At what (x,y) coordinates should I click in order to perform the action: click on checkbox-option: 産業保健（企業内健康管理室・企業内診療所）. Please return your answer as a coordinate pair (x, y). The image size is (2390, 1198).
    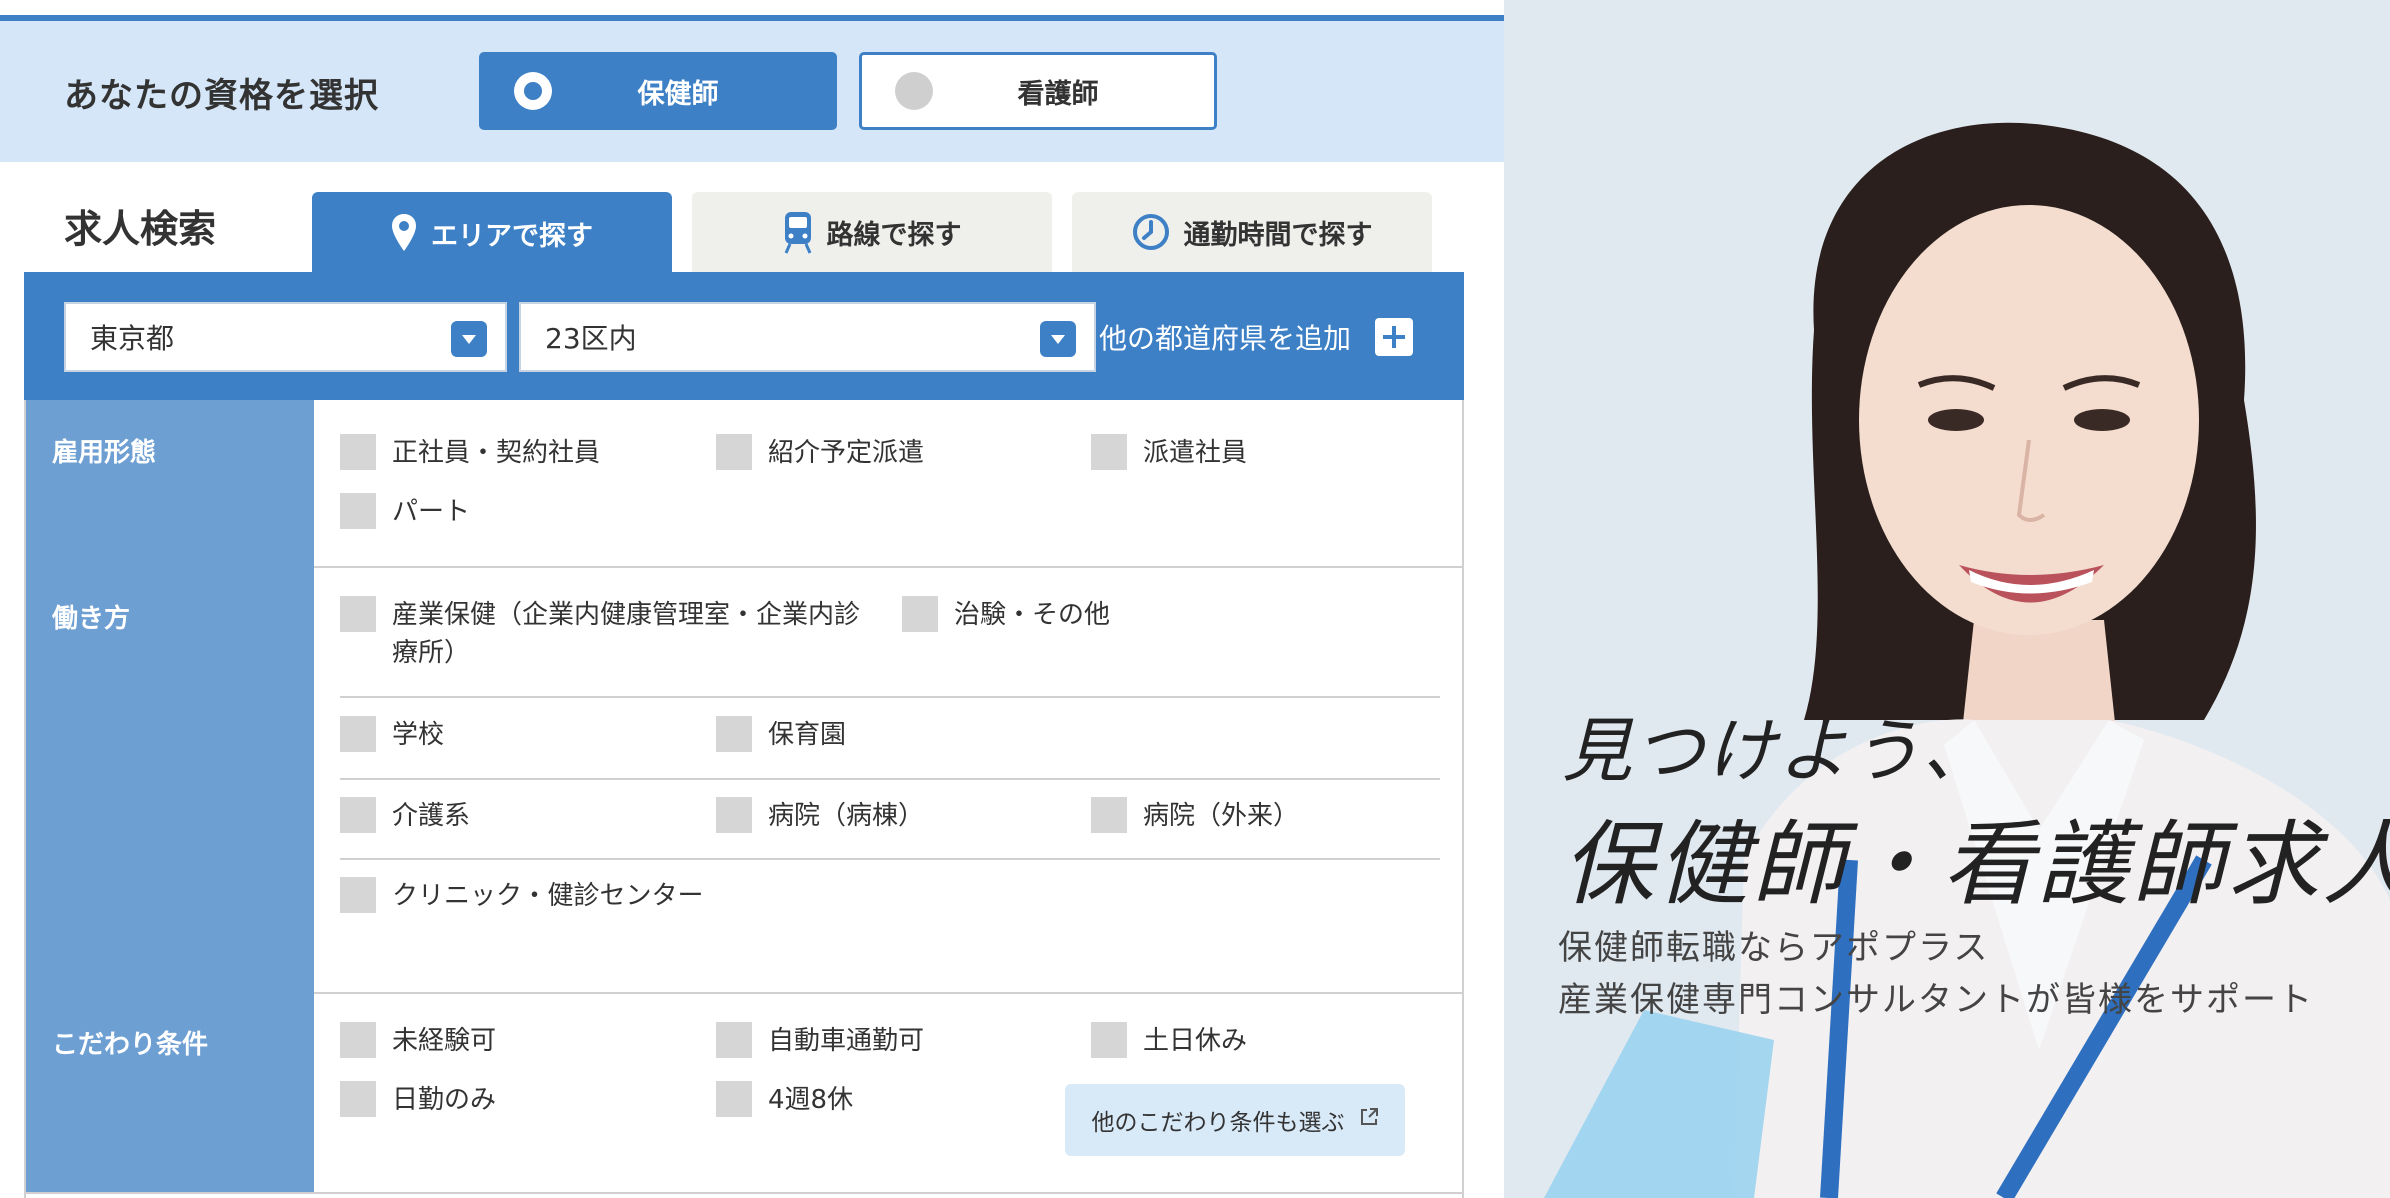
    Looking at the image, I should click on (600, 634).